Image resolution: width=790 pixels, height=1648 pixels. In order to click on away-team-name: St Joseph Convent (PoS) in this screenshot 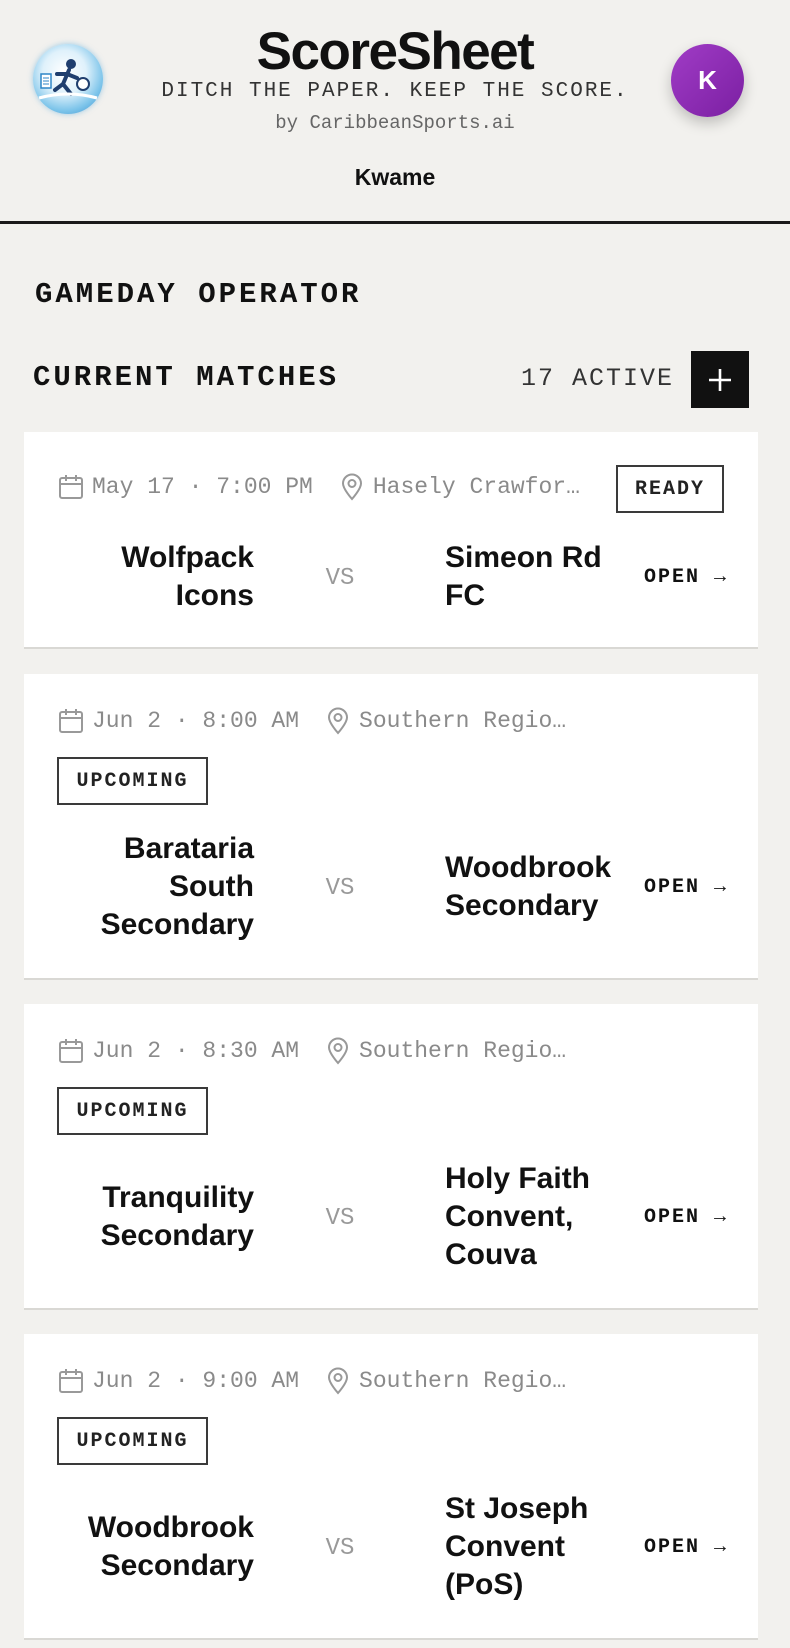, I will do `click(517, 1546)`.